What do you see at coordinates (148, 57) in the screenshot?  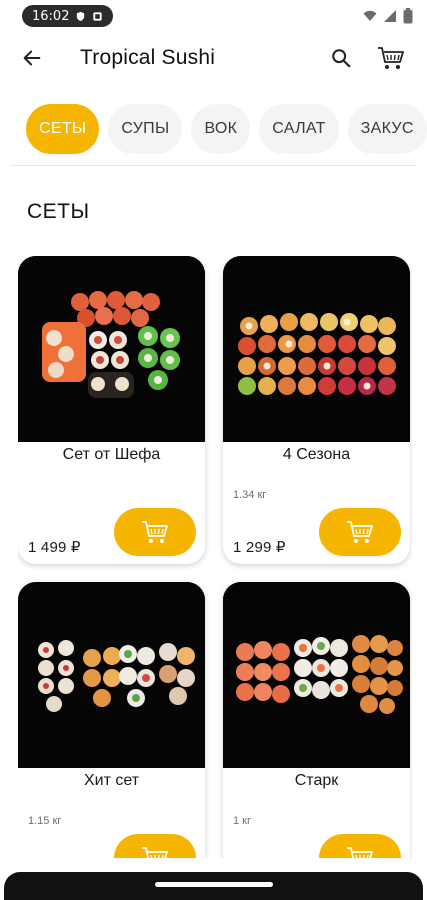 I see `page-title: Tropical Sushi` at bounding box center [148, 57].